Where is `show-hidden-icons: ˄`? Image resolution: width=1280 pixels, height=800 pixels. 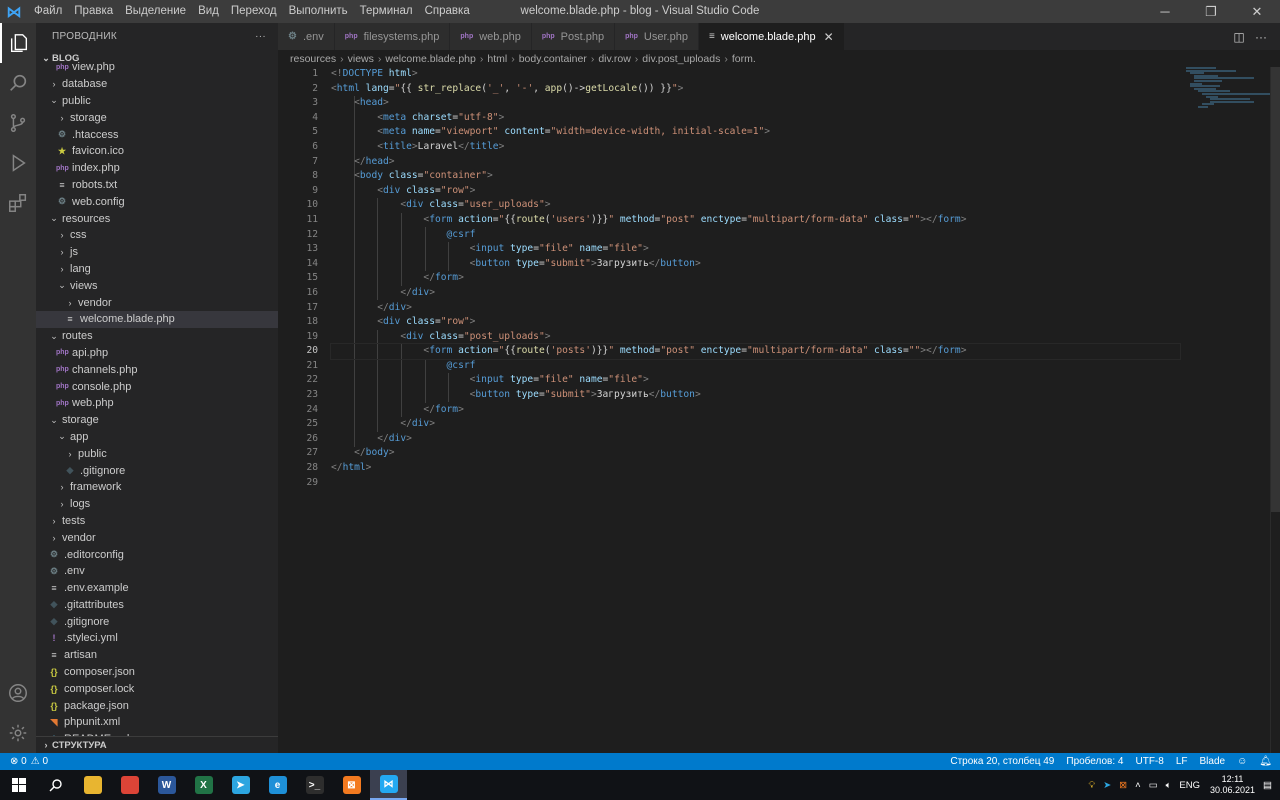
show-hidden-icons: ˄ is located at coordinates (1138, 785).